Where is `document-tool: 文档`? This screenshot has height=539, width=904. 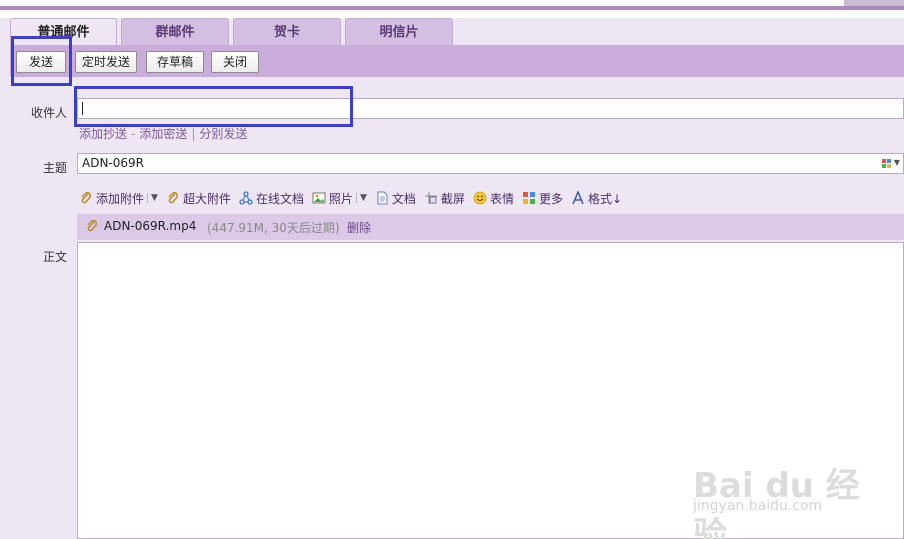
document-tool: 文档 is located at coordinates (395, 198).